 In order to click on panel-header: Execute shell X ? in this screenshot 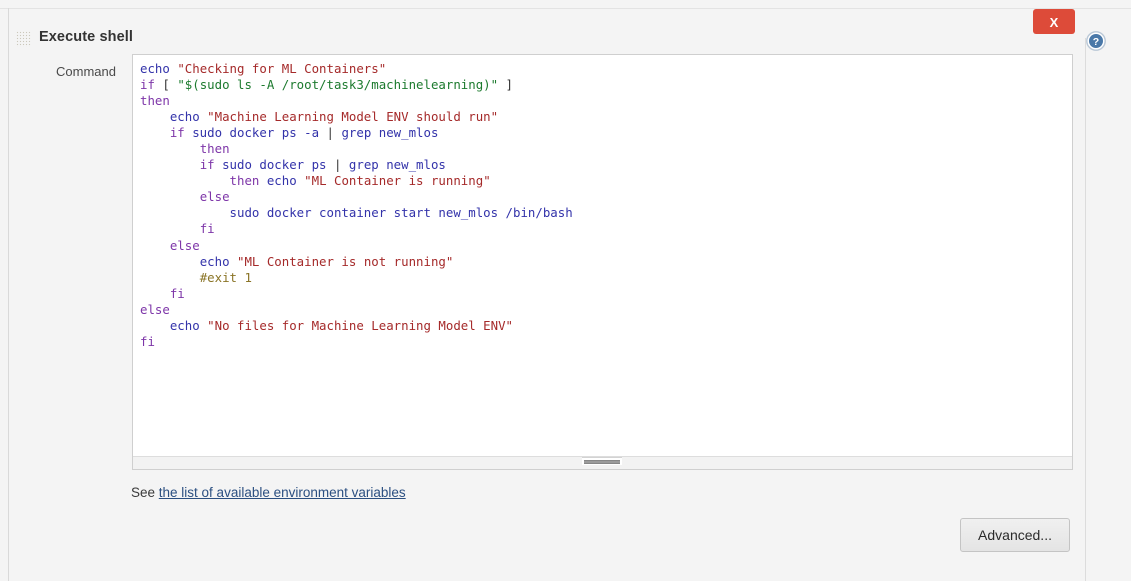, I will do `click(565, 30)`.